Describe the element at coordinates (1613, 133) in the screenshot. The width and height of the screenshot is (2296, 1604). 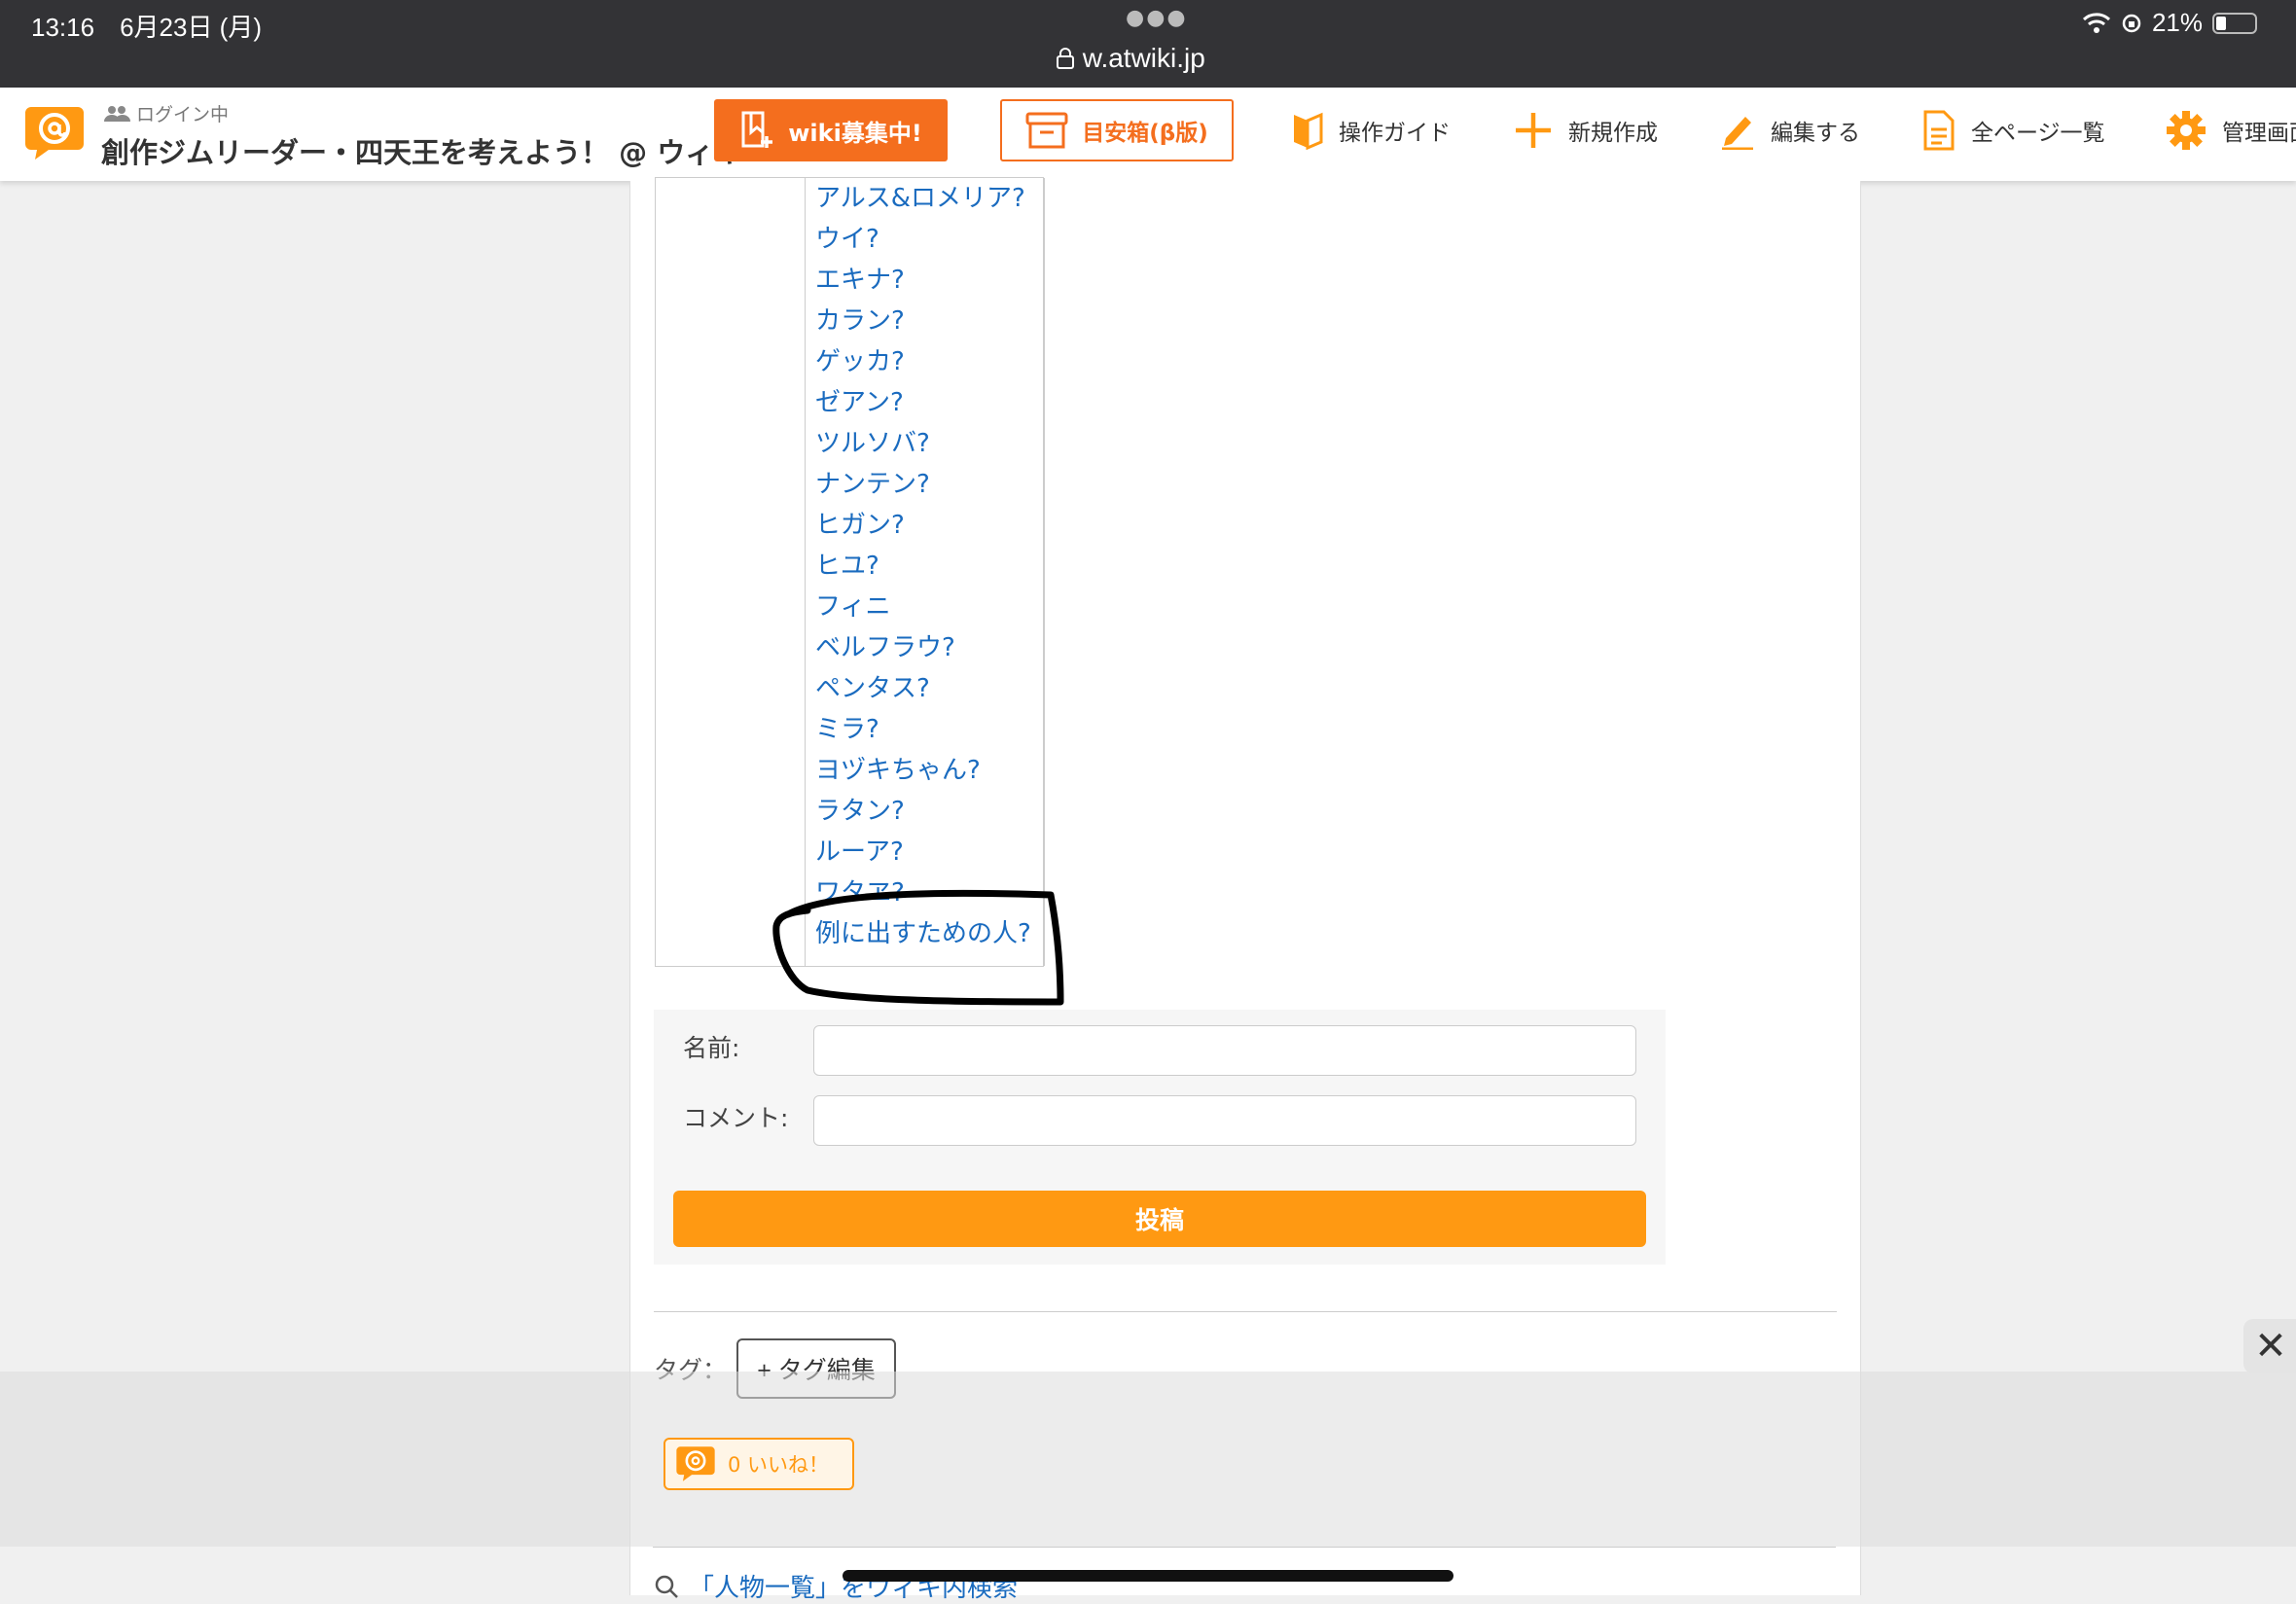
I see `new-page-label: 新規作成` at that location.